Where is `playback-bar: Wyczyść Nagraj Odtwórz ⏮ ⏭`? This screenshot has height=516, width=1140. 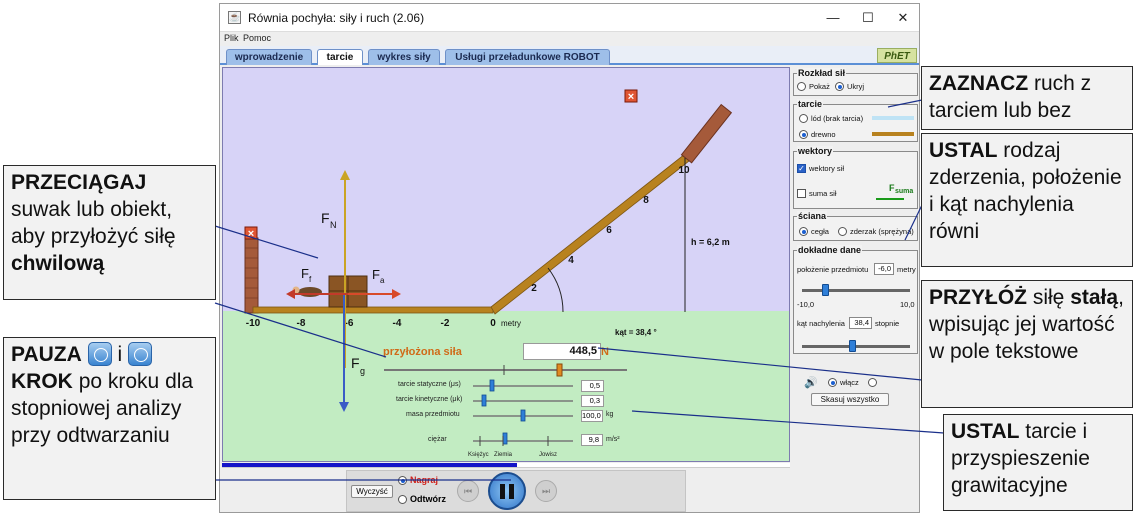
playback-bar: Wyczyść Nagraj Odtwórz ⏮ ⏭ is located at coordinates (506, 487).